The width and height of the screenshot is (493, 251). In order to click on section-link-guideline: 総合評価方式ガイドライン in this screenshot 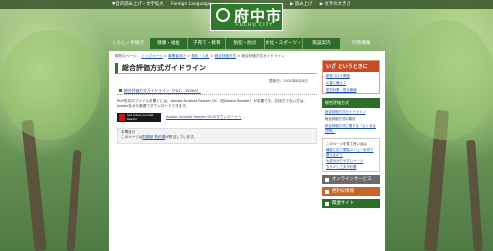, I will do `click(351, 111)`.